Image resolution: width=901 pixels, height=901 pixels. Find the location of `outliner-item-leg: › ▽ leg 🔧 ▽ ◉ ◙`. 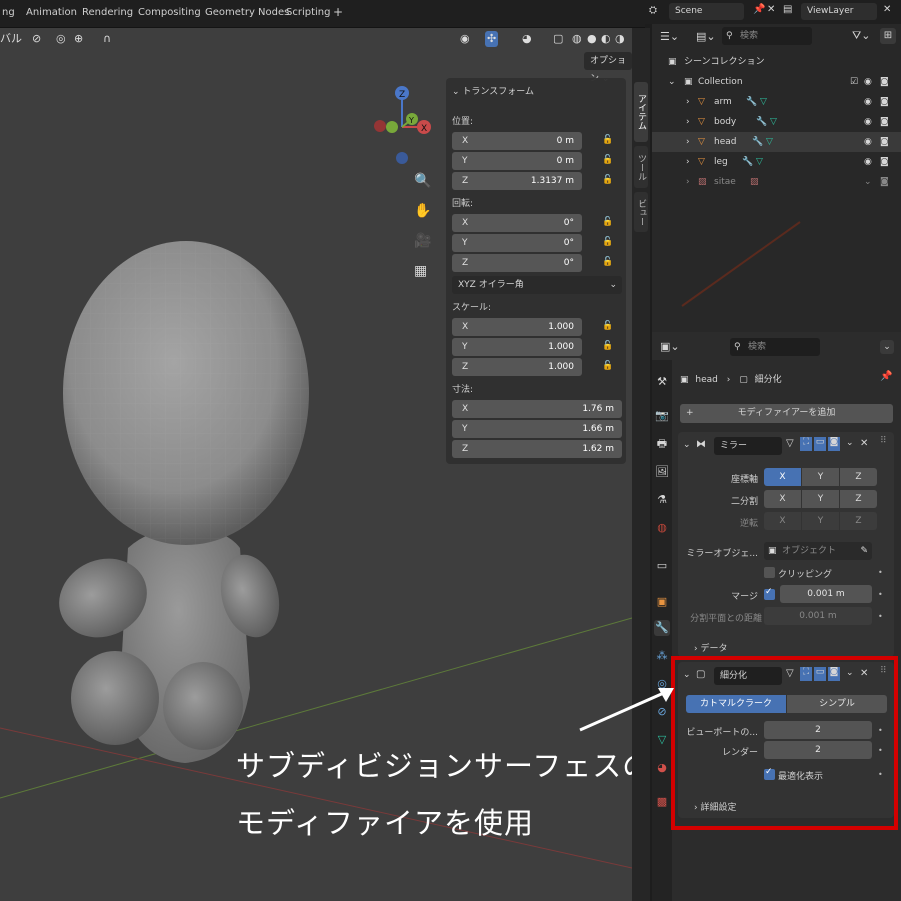

outliner-item-leg: › ▽ leg 🔧 ▽ ◉ ◙ is located at coordinates (776, 162).